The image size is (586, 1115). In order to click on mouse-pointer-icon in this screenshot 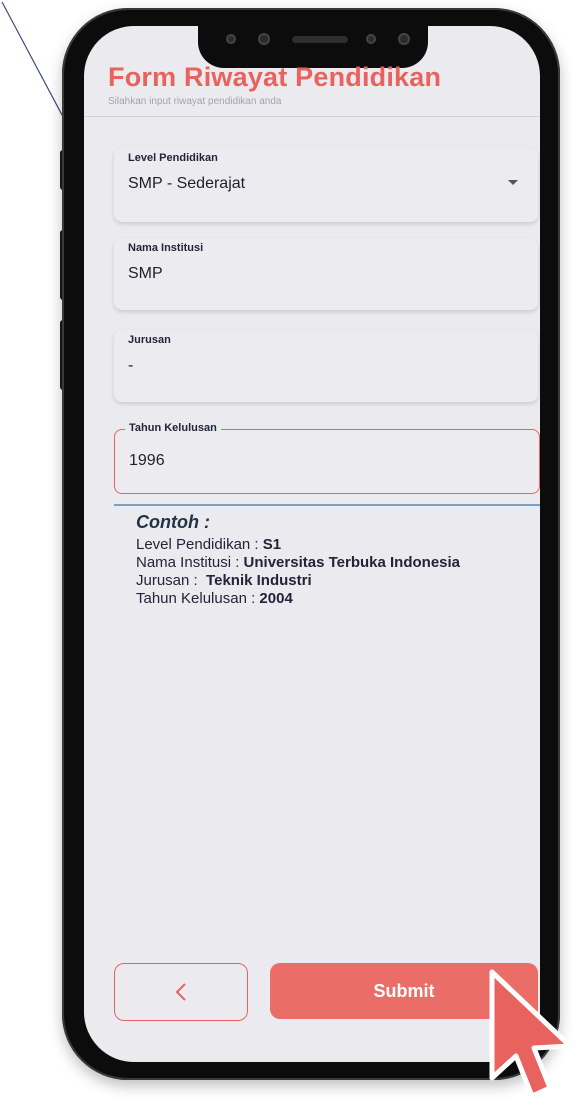, I will do `click(531, 1034)`.